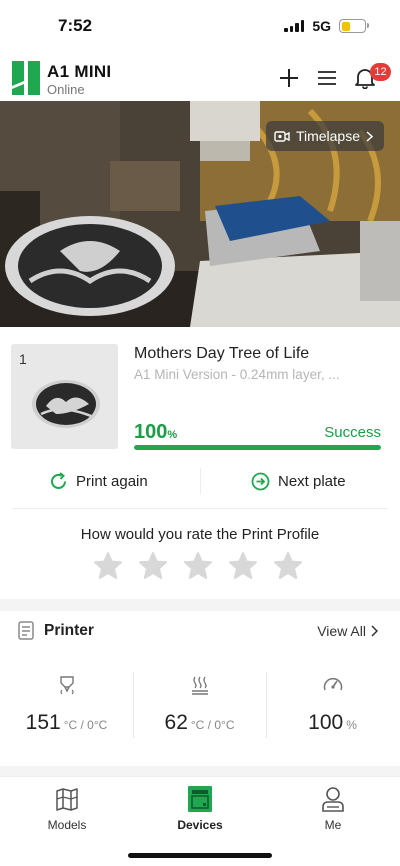  What do you see at coordinates (58, 480) in the screenshot?
I see `refresh-icon` at bounding box center [58, 480].